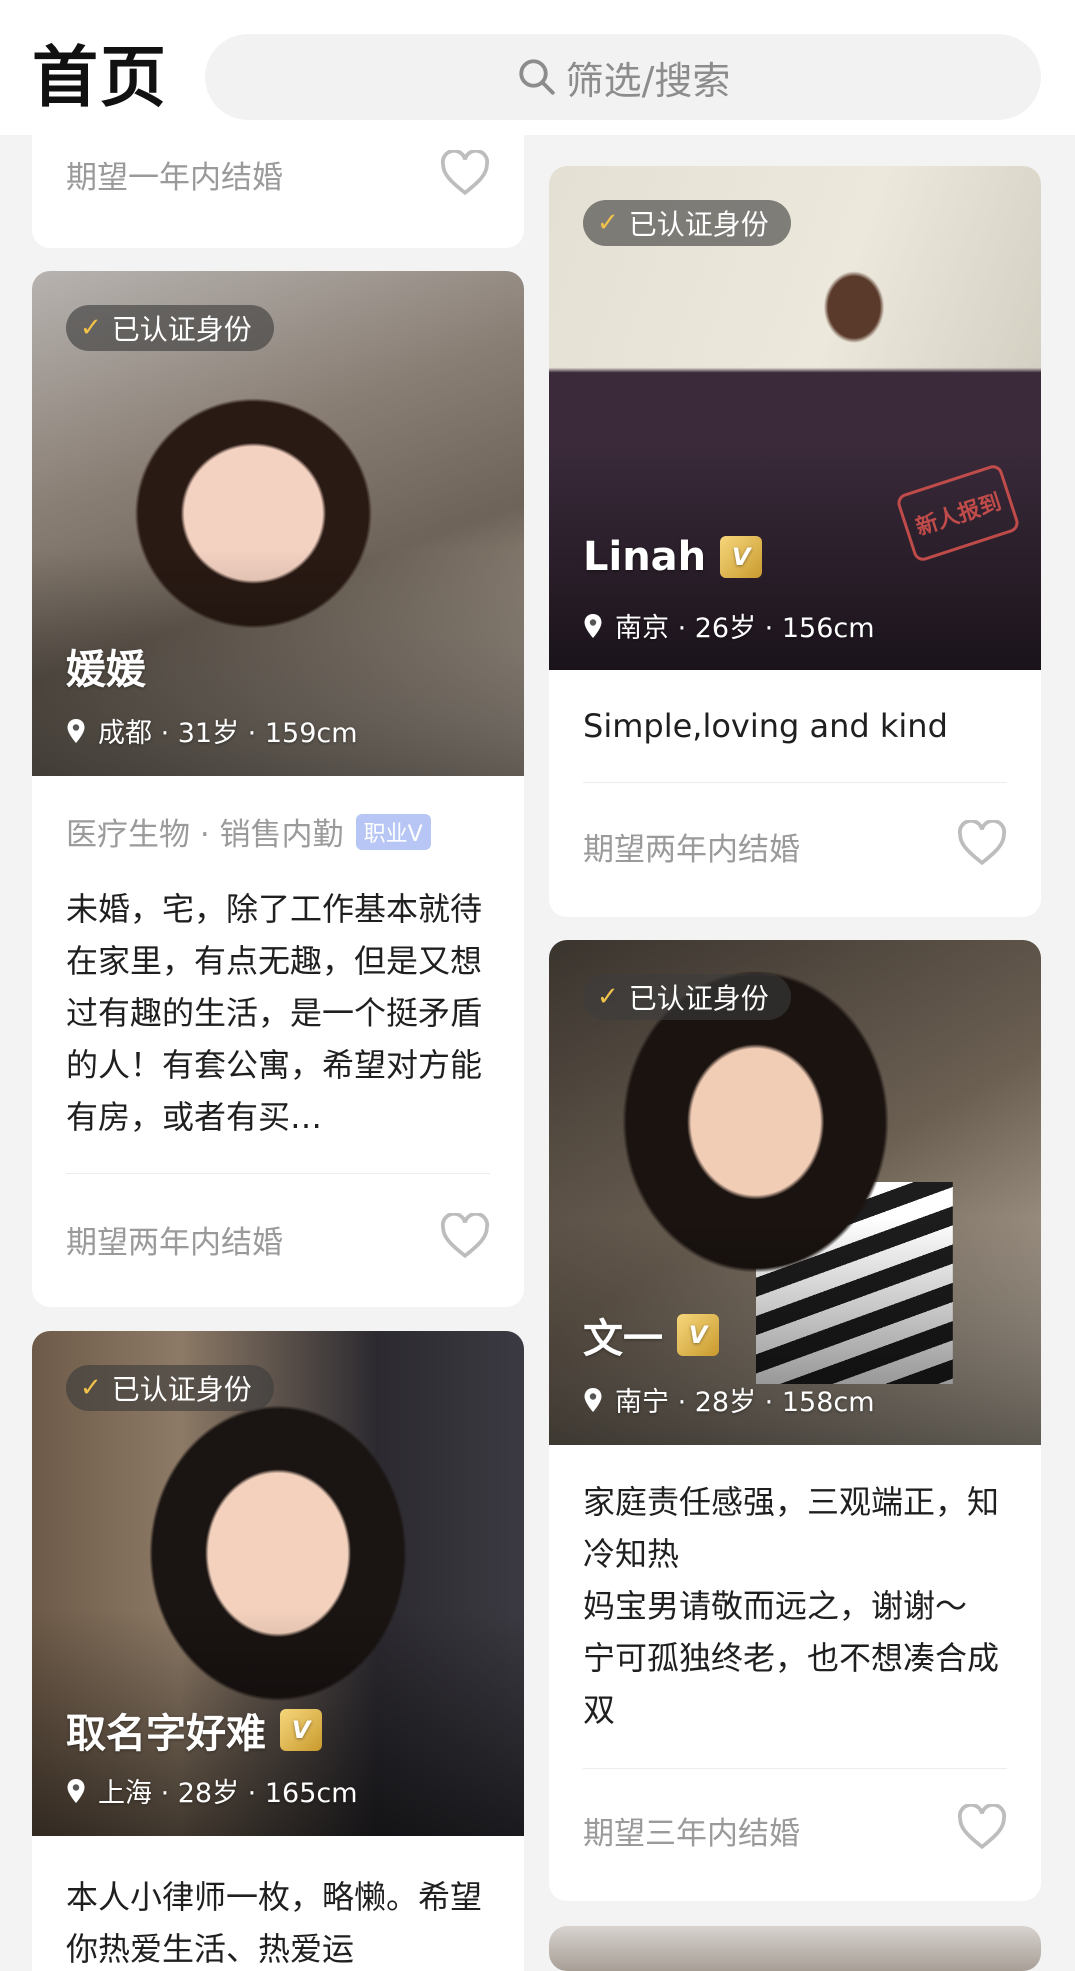 Image resolution: width=1075 pixels, height=1971 pixels. I want to click on profile-photo: ✓ 已认证身份 取名字好难 V 上海 · 28岁 · 165cm, so click(278, 1583).